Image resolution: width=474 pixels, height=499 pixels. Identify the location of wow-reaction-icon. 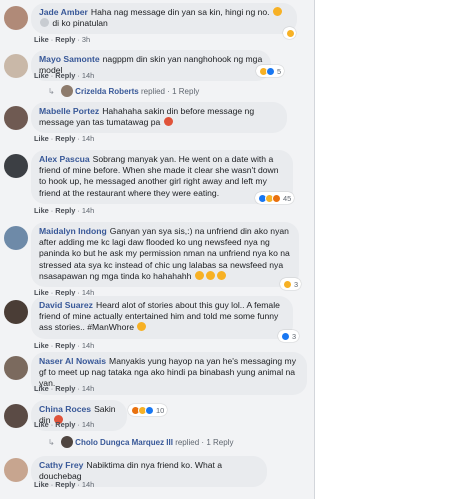
(276, 198).